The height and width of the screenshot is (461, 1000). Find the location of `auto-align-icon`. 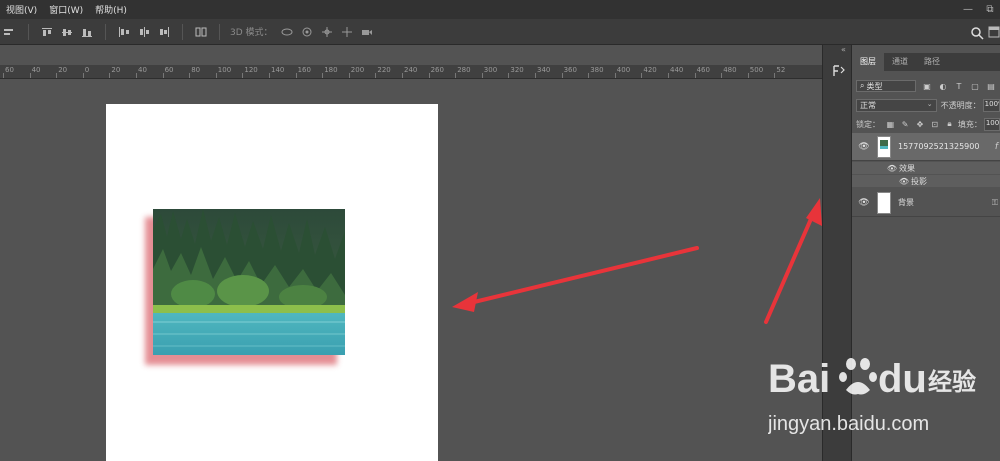

auto-align-icon is located at coordinates (201, 32).